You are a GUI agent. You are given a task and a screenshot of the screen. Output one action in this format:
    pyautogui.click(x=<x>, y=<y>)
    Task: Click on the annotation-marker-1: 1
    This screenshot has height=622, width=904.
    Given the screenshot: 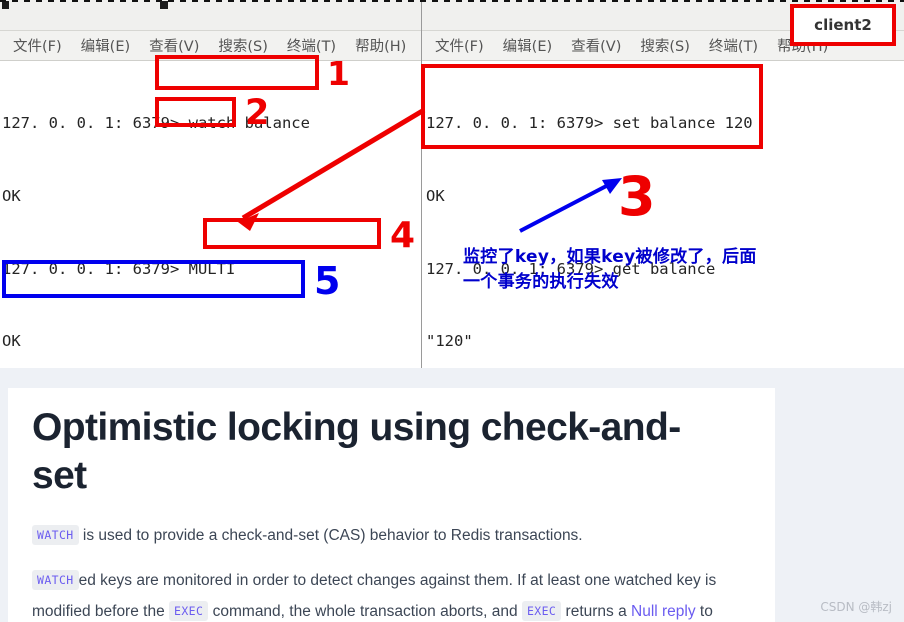 What is the action you would take?
    pyautogui.click(x=338, y=73)
    